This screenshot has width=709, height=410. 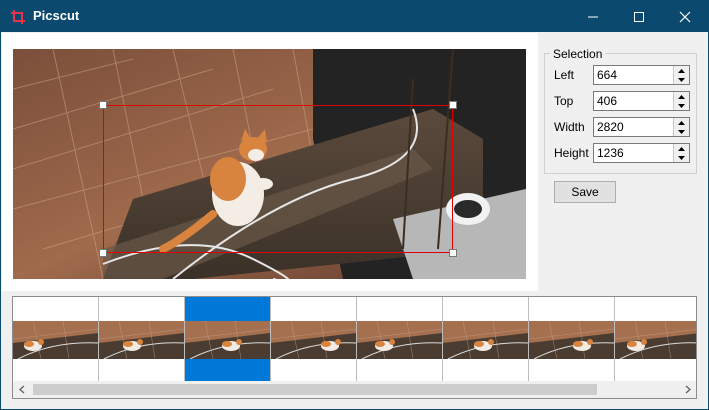 I want to click on maximize-button, so click(x=639, y=16).